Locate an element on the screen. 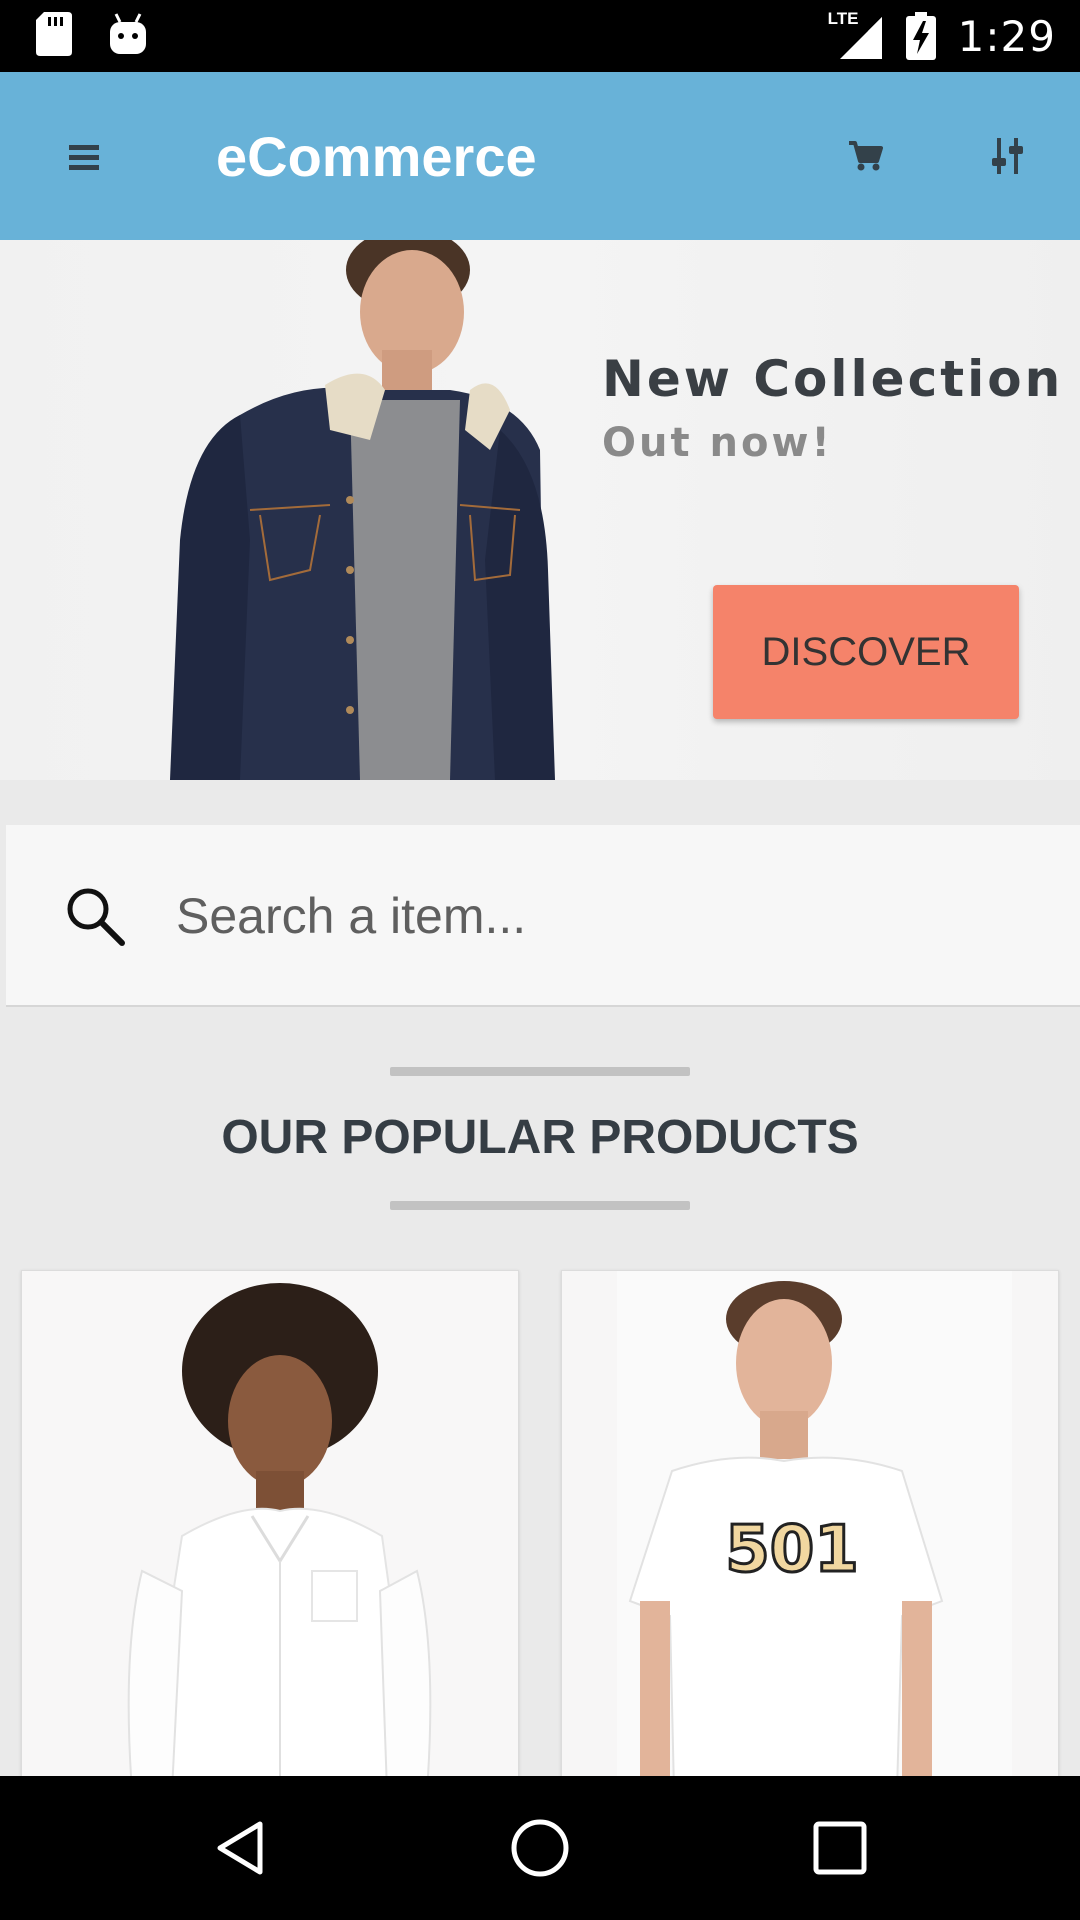 The height and width of the screenshot is (1920, 1080). cart-button is located at coordinates (866, 156).